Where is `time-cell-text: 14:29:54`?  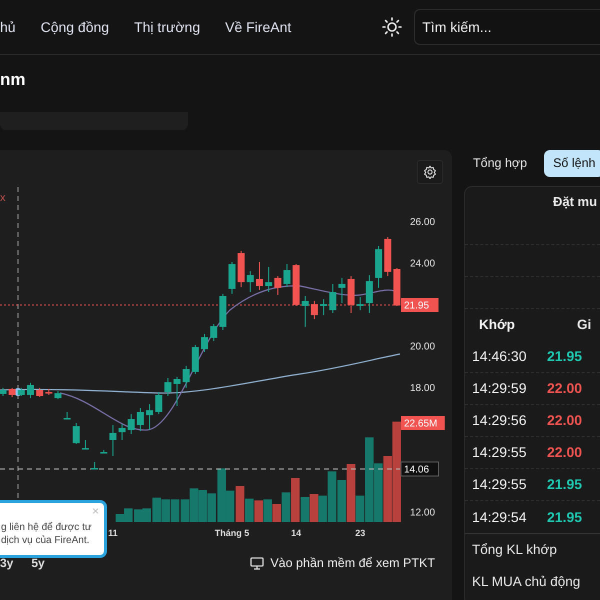
time-cell-text: 14:29:54 is located at coordinates (499, 517).